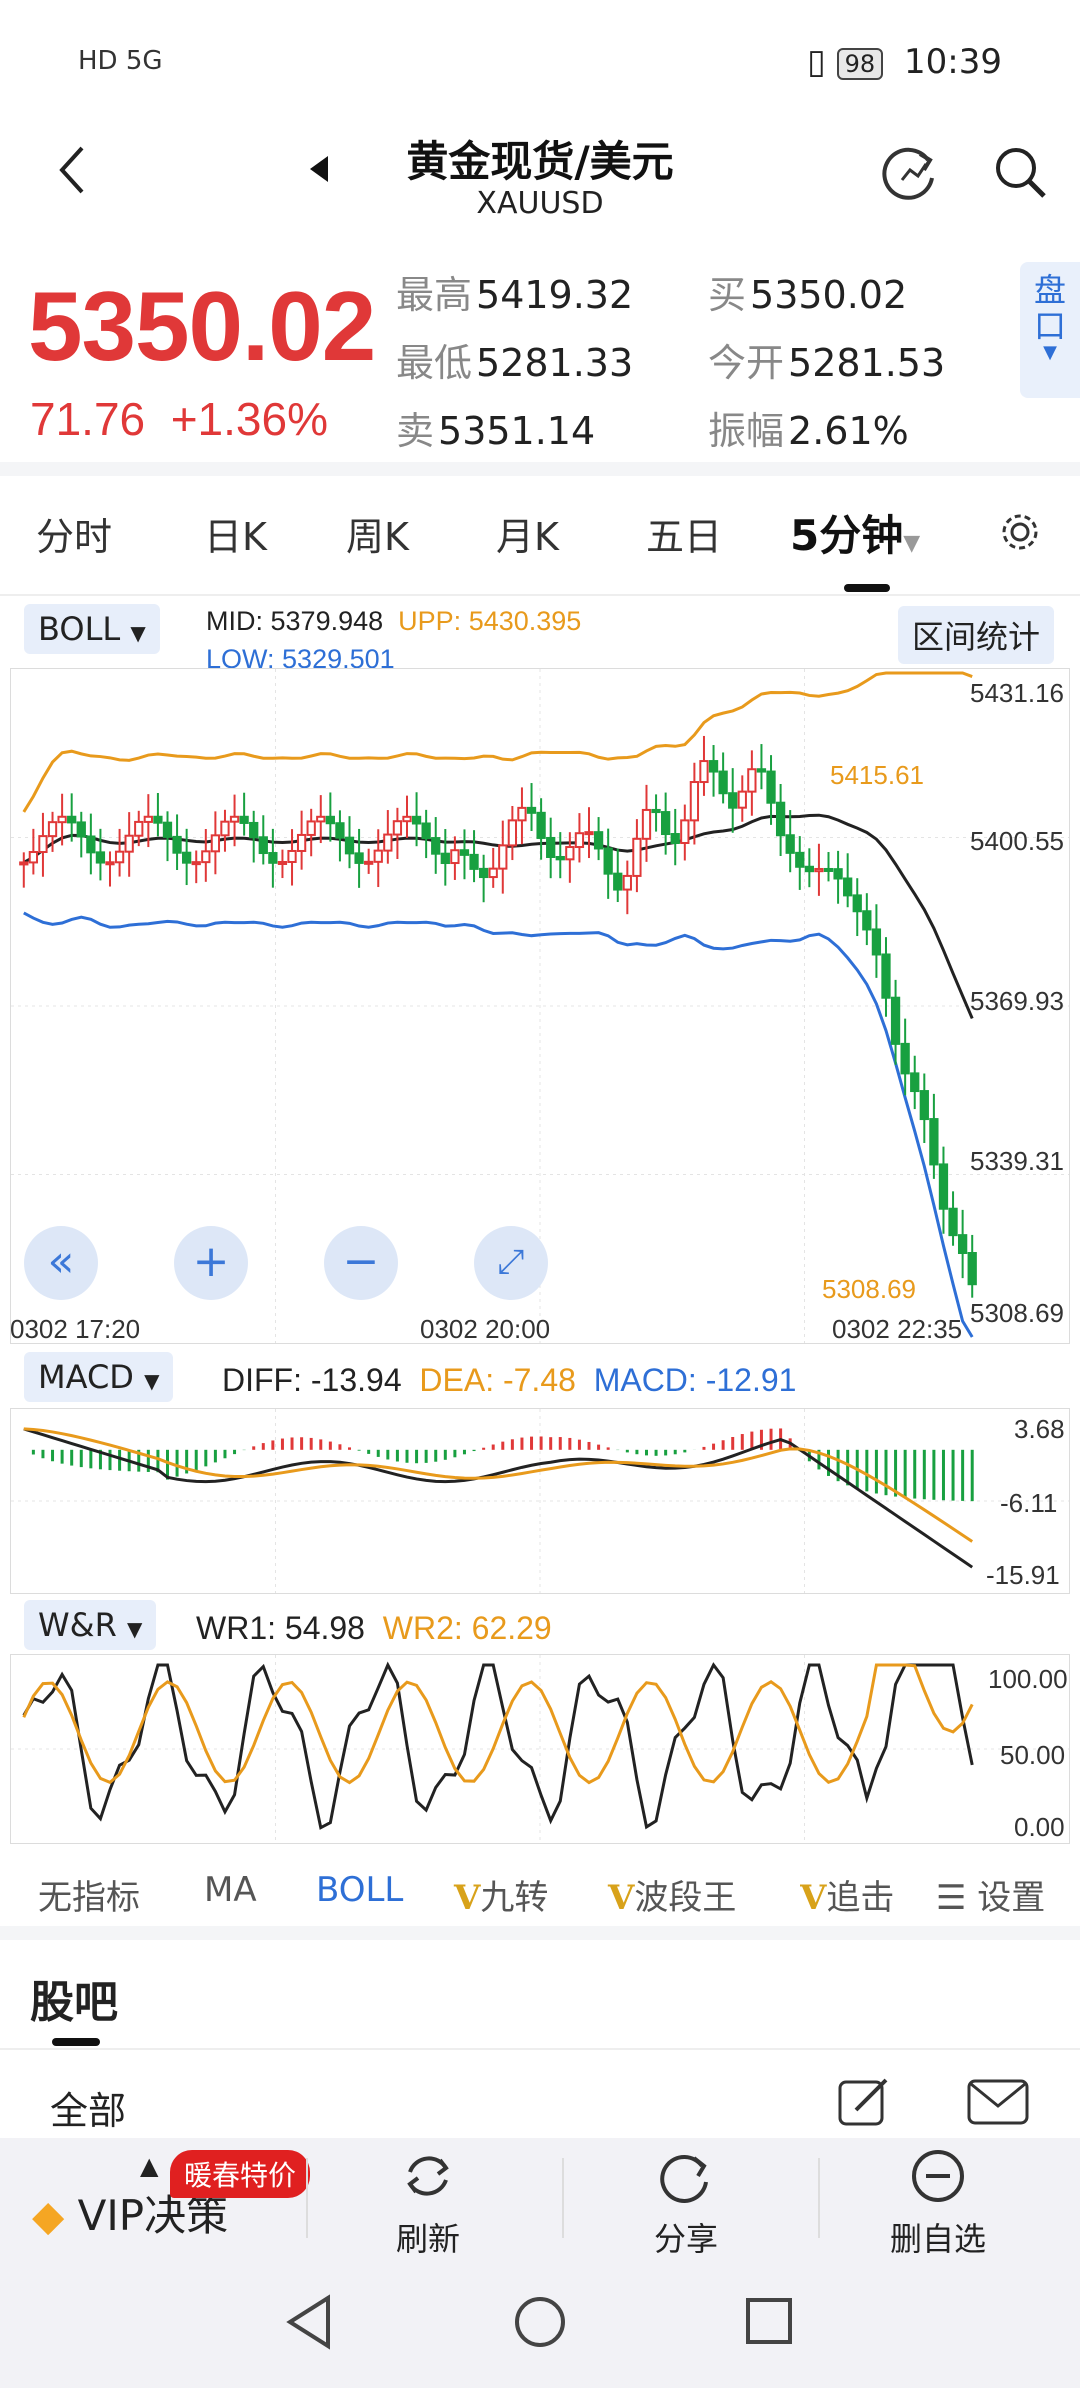  What do you see at coordinates (672, 1894) in the screenshot?
I see `ind-tab-band: V波段王` at bounding box center [672, 1894].